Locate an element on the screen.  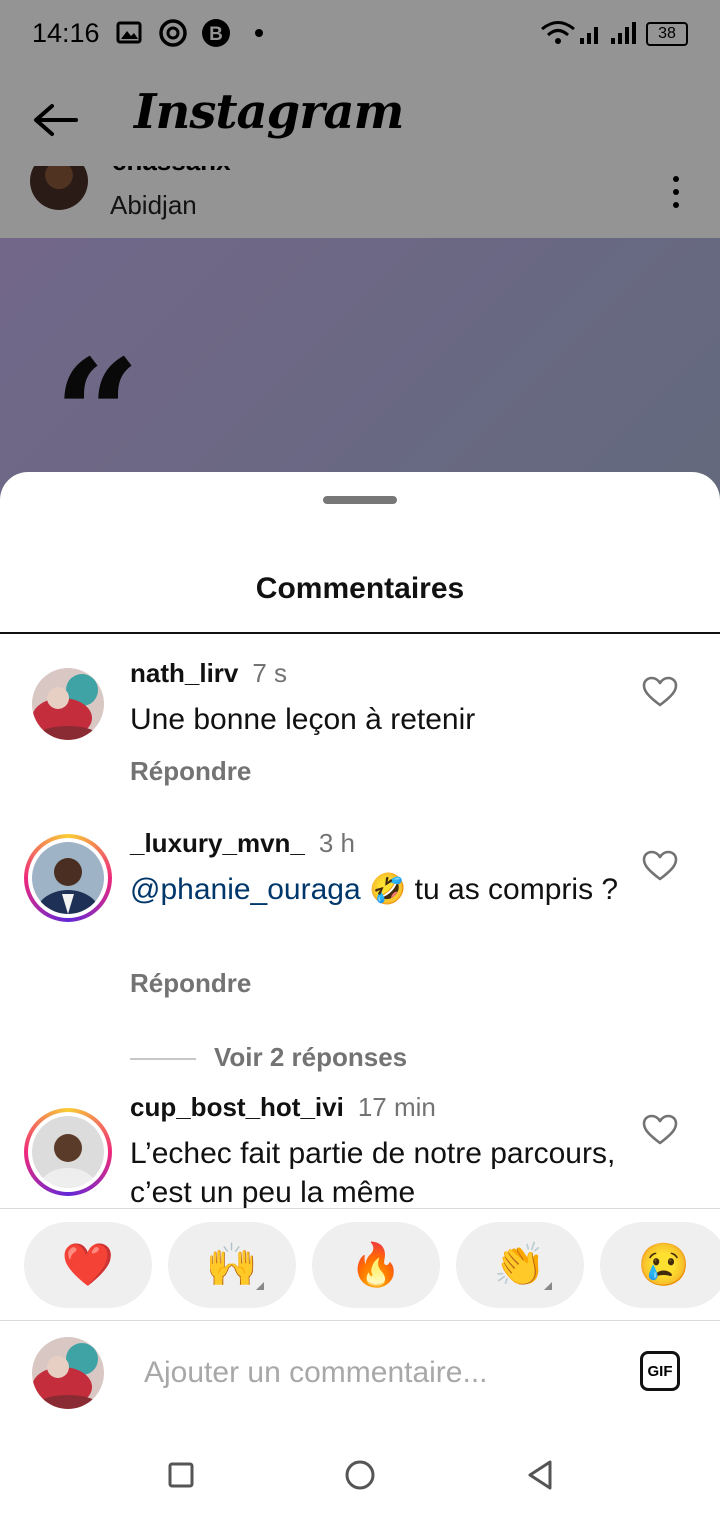
system-nav-bar is located at coordinates (360, 1480).